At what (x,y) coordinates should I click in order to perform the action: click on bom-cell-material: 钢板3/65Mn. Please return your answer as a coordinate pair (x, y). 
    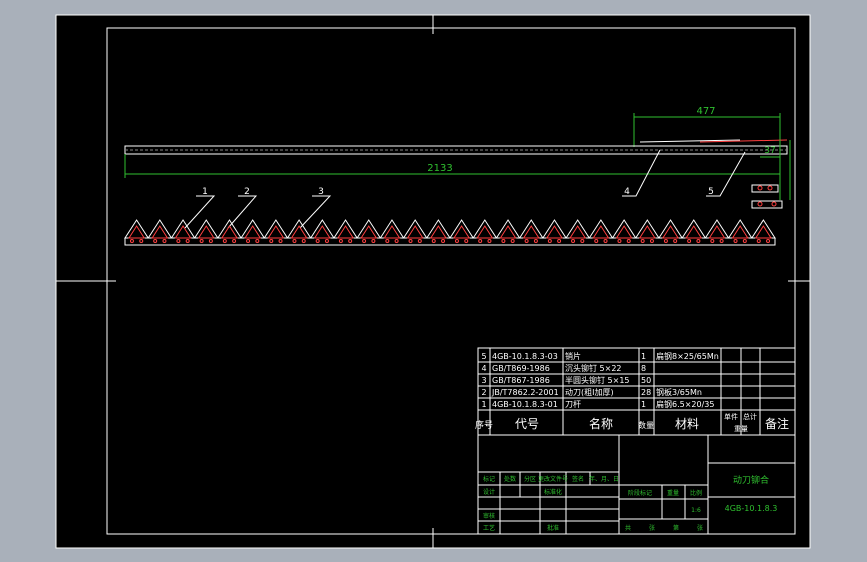
    Looking at the image, I should click on (679, 392).